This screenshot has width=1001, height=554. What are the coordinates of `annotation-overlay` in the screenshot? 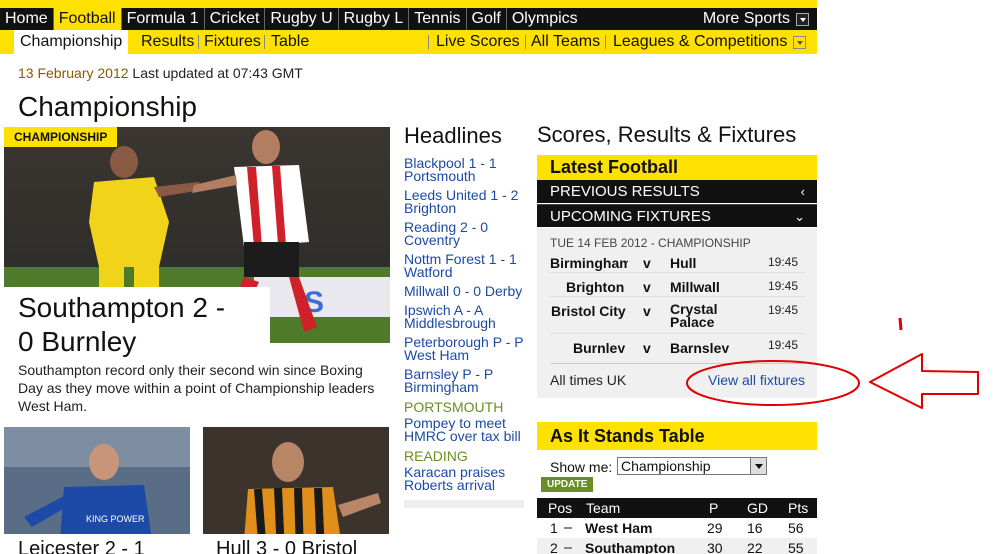 It's located at (832, 363).